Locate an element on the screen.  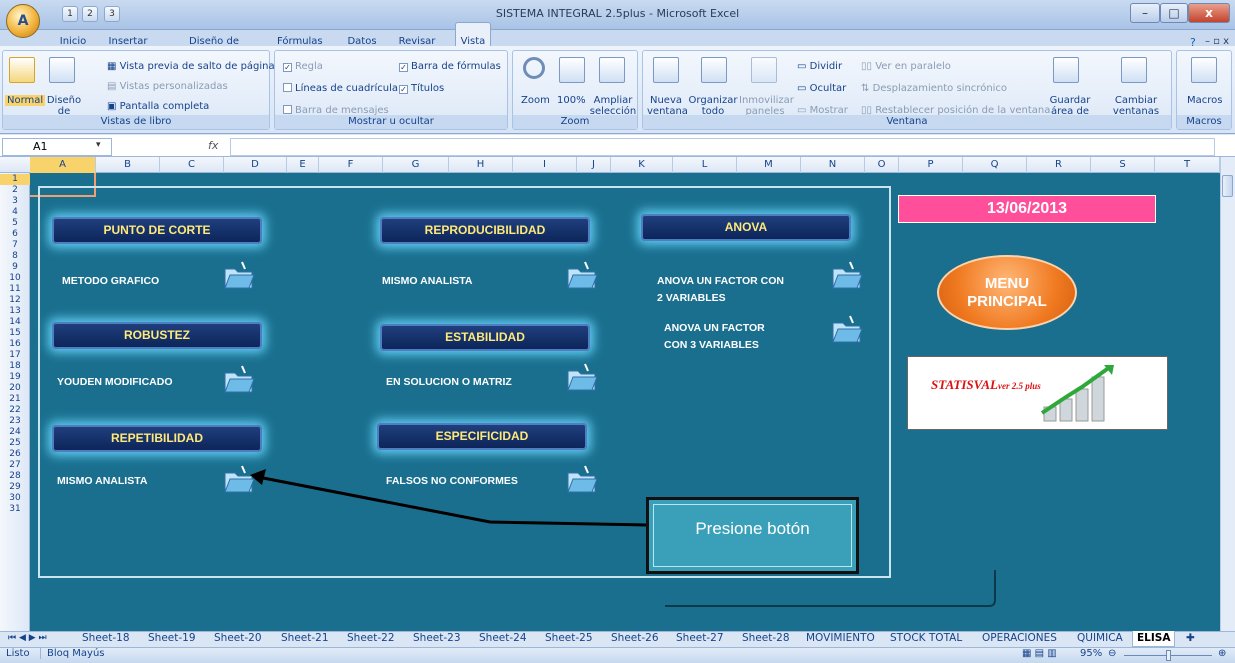
zoom-in-icon: ⊕ is located at coordinates (1222, 653).